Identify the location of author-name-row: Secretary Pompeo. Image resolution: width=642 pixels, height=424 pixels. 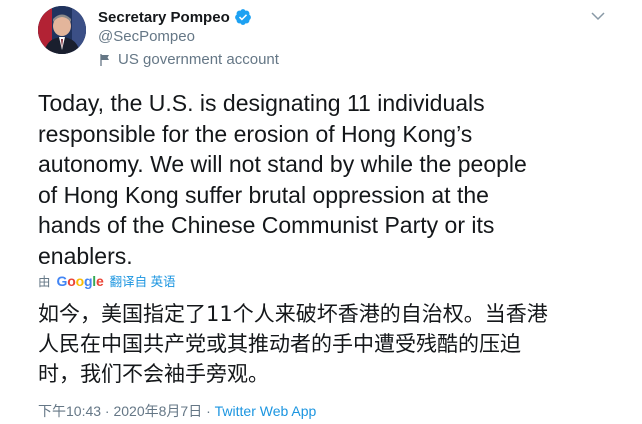
(175, 17).